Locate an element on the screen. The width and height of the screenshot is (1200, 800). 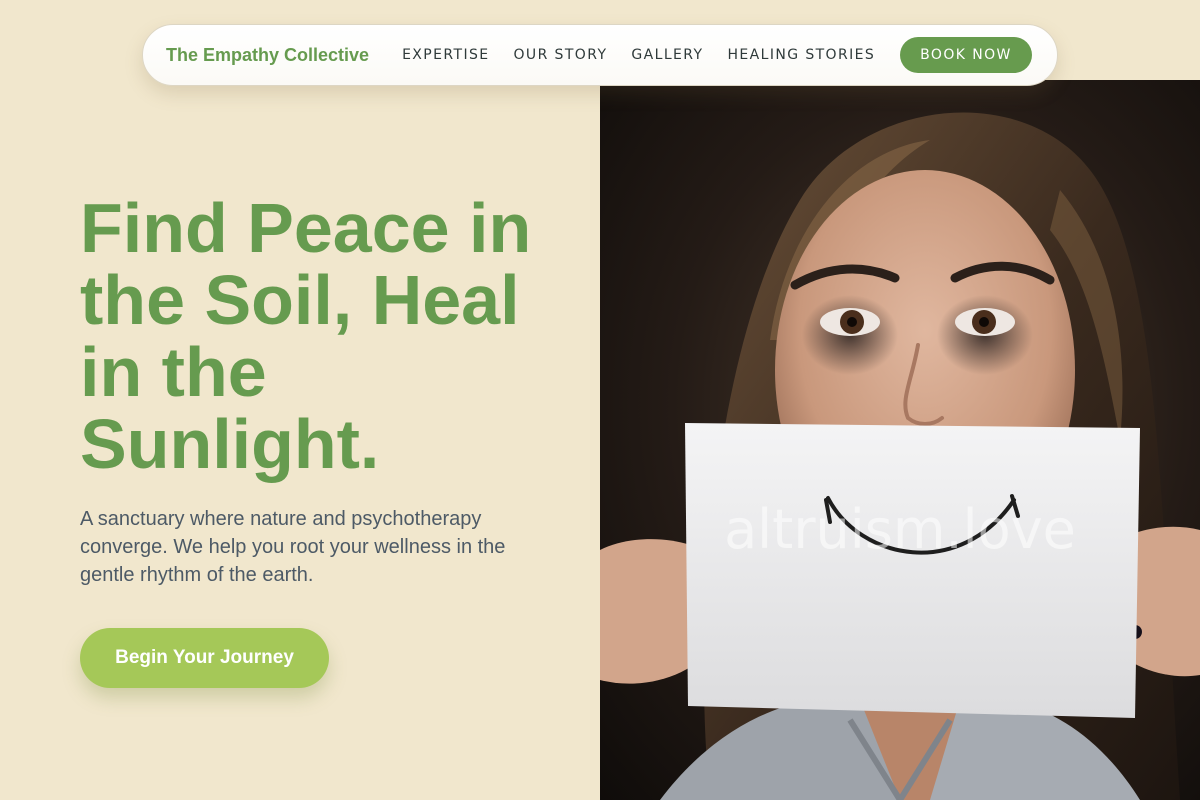
nav-link-expertise: EXPERTISE is located at coordinates (445, 55).